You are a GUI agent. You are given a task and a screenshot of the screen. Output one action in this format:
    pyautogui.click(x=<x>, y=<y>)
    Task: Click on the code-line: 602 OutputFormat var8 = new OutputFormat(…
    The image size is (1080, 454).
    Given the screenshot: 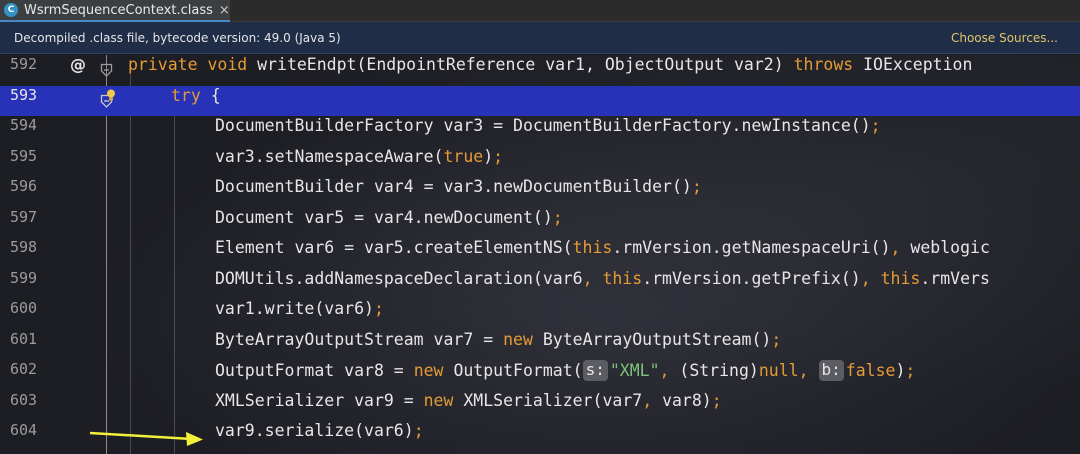 What is the action you would take?
    pyautogui.click(x=540, y=375)
    